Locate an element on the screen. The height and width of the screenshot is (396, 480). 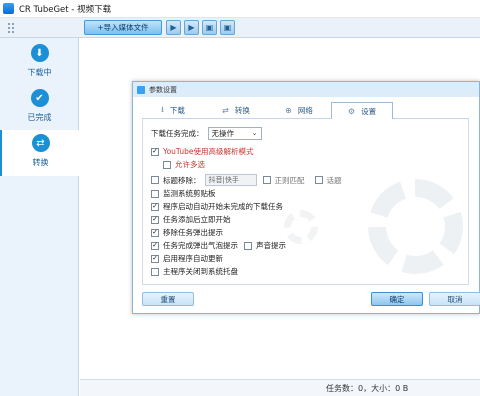
sidebar-item-label: 转换 is located at coordinates (40, 162).